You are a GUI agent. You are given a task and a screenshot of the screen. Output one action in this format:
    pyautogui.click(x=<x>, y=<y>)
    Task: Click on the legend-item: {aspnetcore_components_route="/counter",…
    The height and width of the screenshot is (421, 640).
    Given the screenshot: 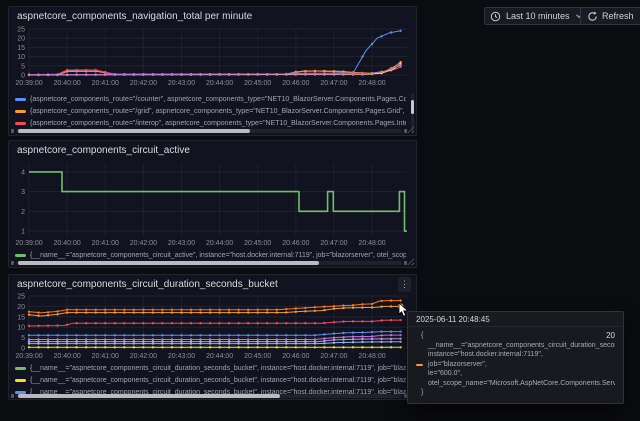 What is the action you would take?
    pyautogui.click(x=210, y=99)
    